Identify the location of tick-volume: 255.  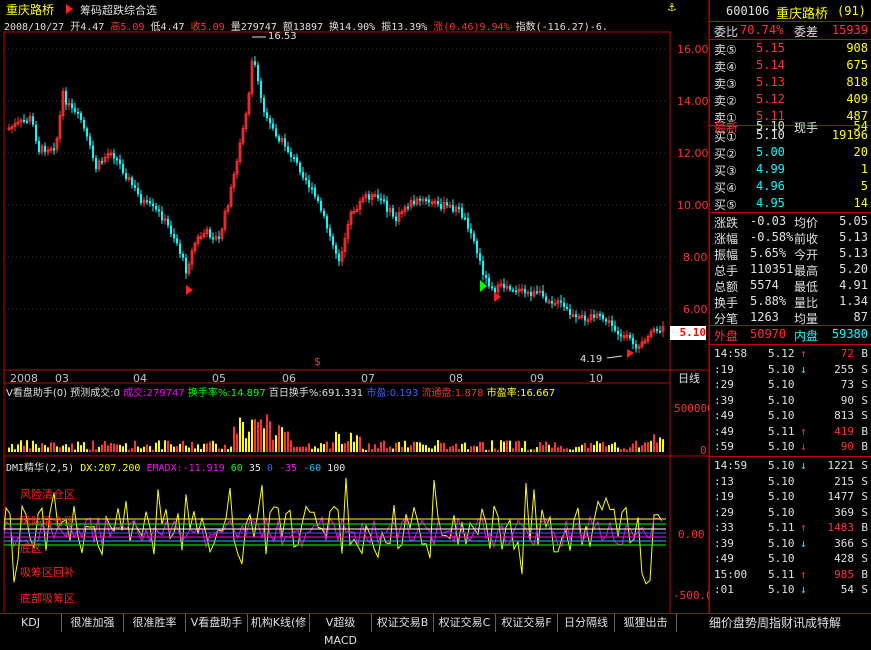
(844, 369).